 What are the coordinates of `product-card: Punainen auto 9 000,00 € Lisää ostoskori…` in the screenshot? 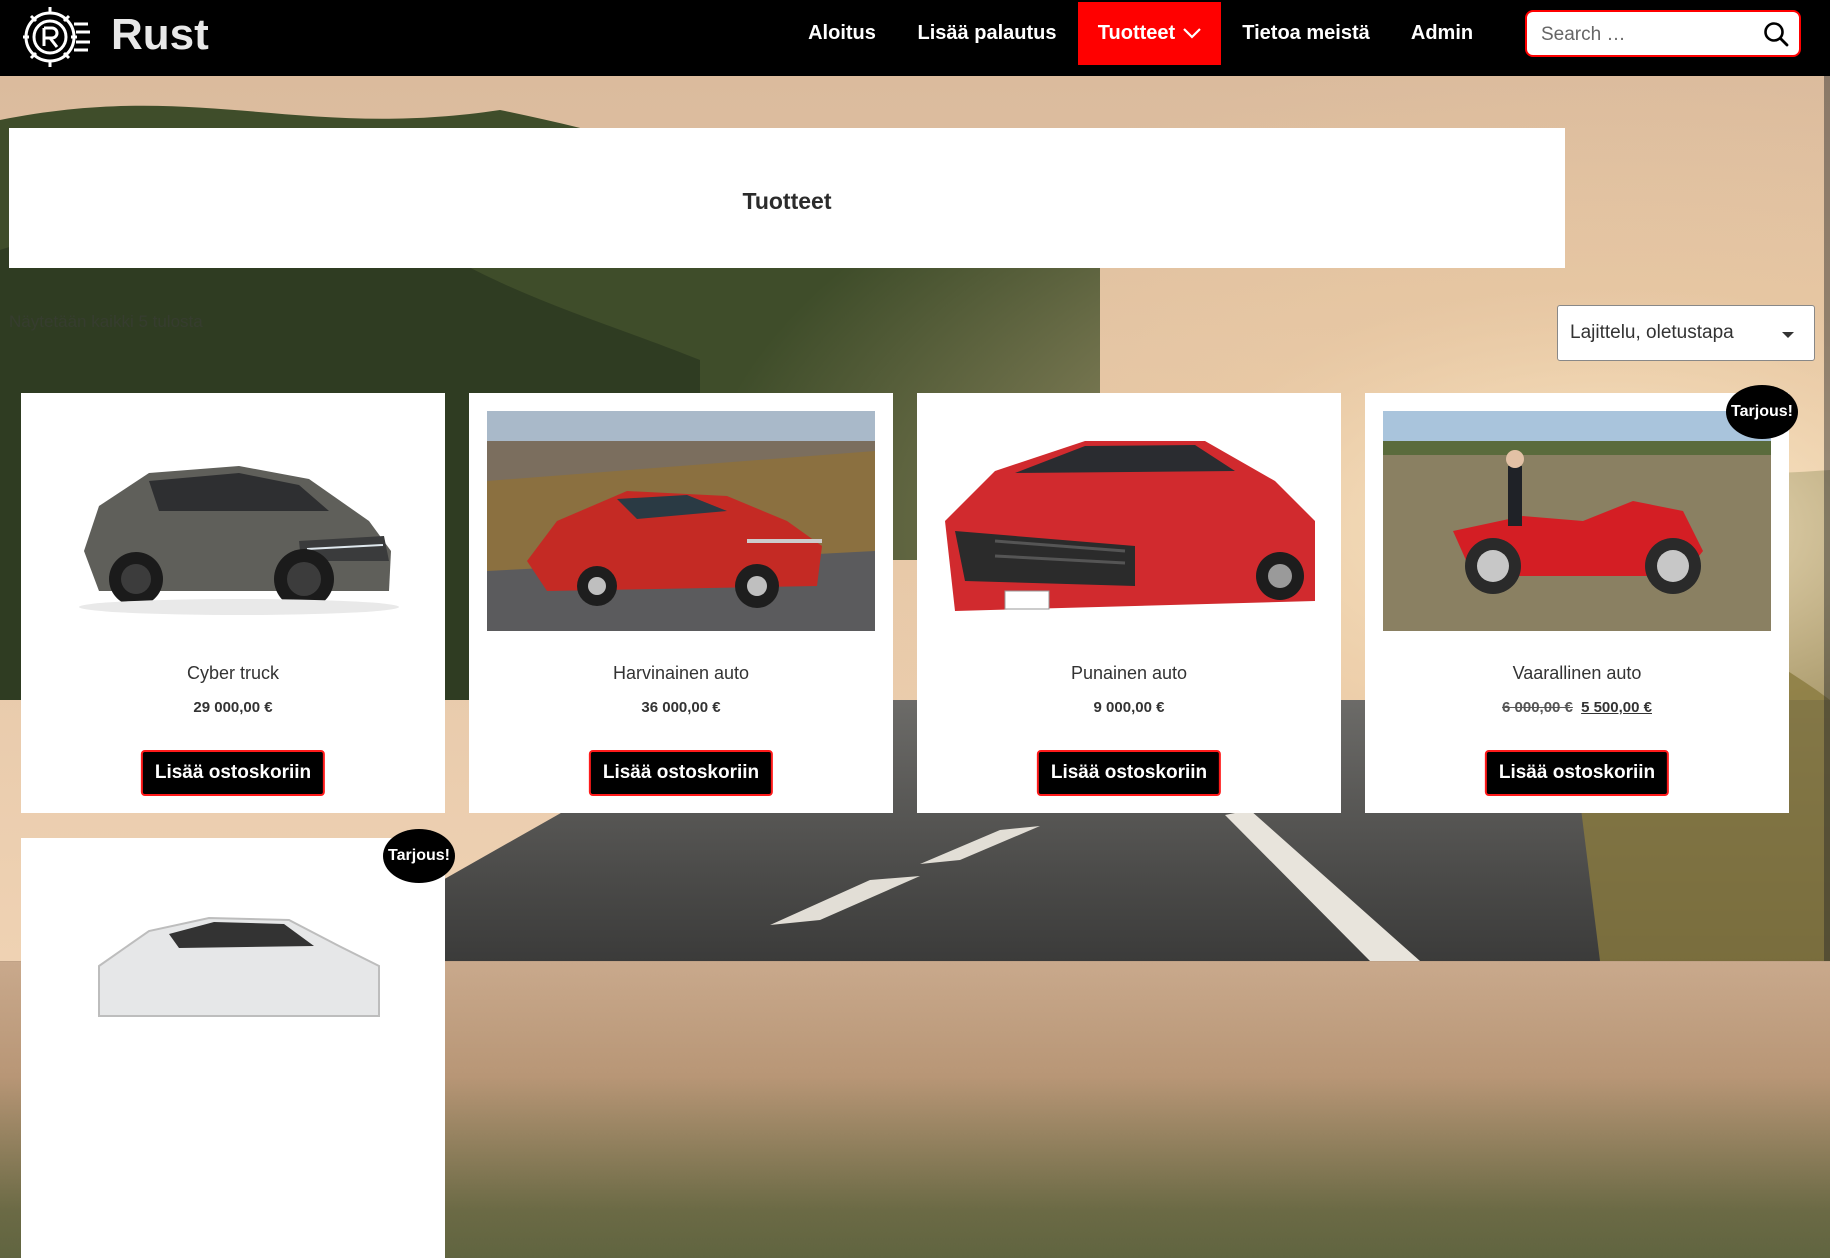 It's located at (1129, 603).